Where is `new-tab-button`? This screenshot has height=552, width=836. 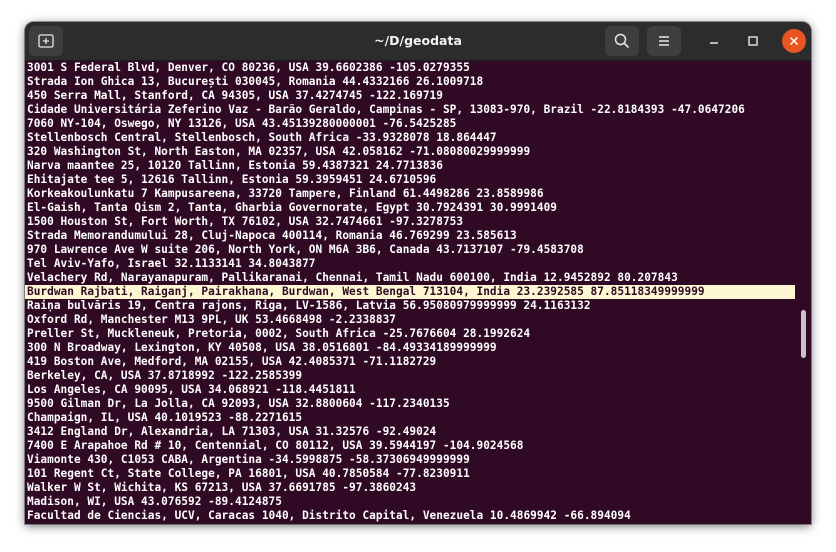 new-tab-button is located at coordinates (46, 41).